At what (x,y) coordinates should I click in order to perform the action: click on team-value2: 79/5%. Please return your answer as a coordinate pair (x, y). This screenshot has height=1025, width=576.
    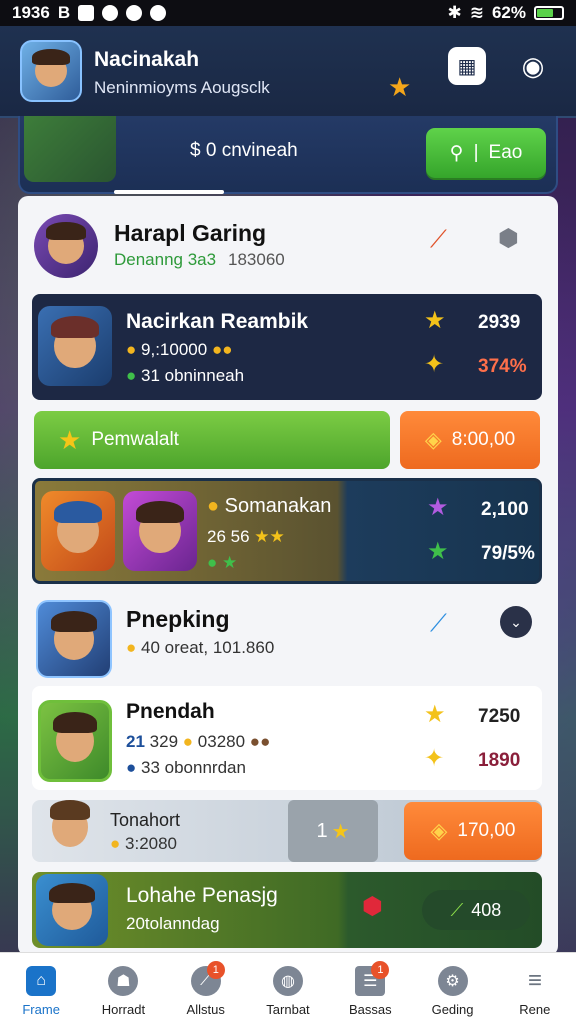
    Looking at the image, I should click on (508, 553).